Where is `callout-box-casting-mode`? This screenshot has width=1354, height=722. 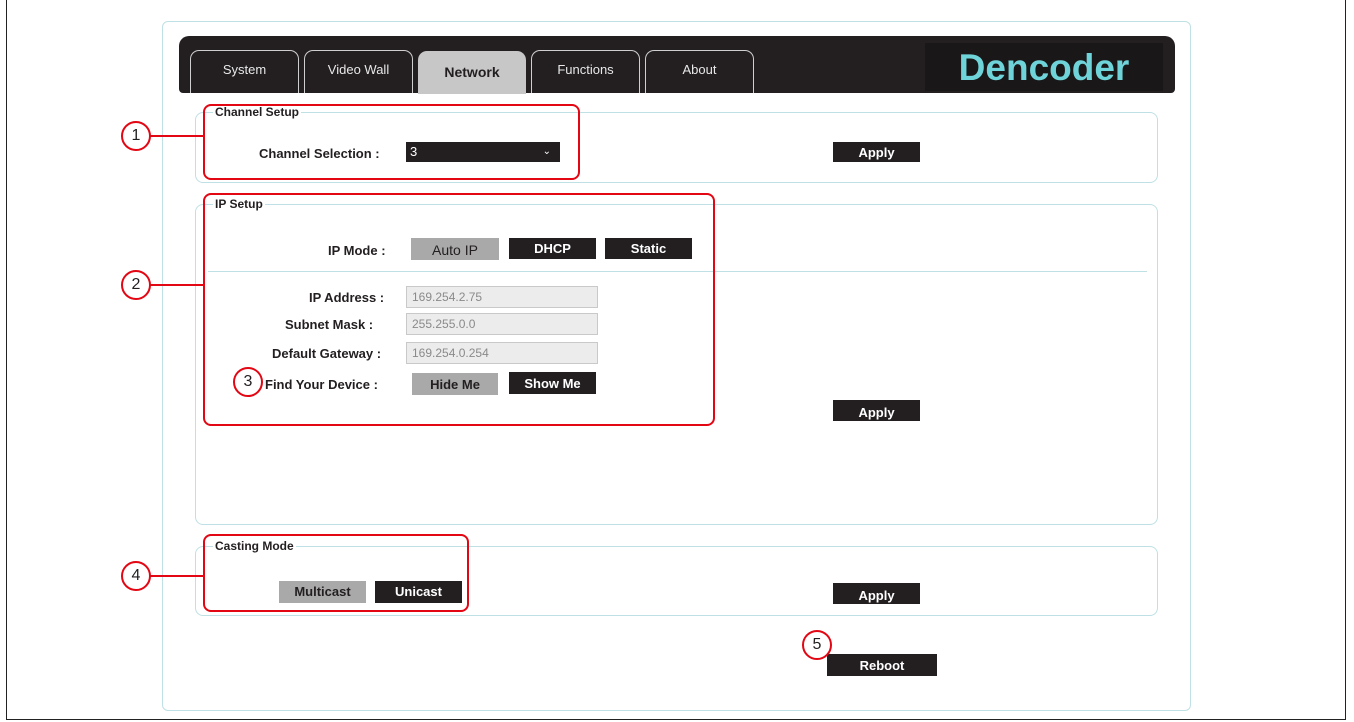 callout-box-casting-mode is located at coordinates (336, 573).